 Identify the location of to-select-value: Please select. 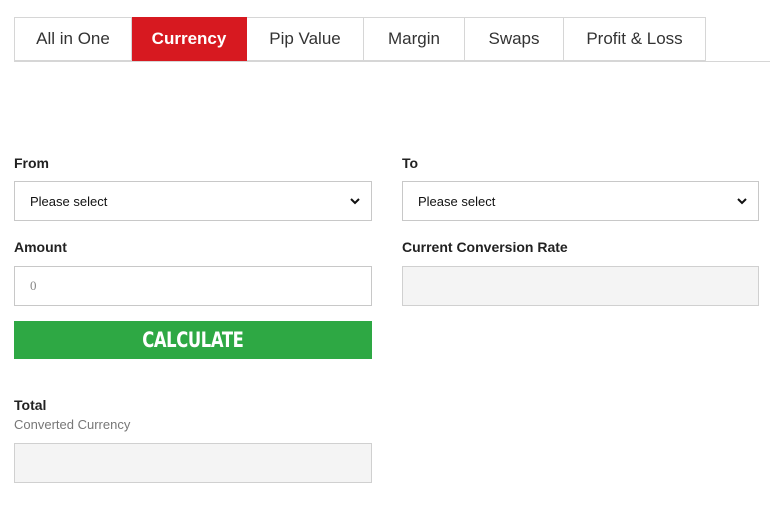
(457, 201).